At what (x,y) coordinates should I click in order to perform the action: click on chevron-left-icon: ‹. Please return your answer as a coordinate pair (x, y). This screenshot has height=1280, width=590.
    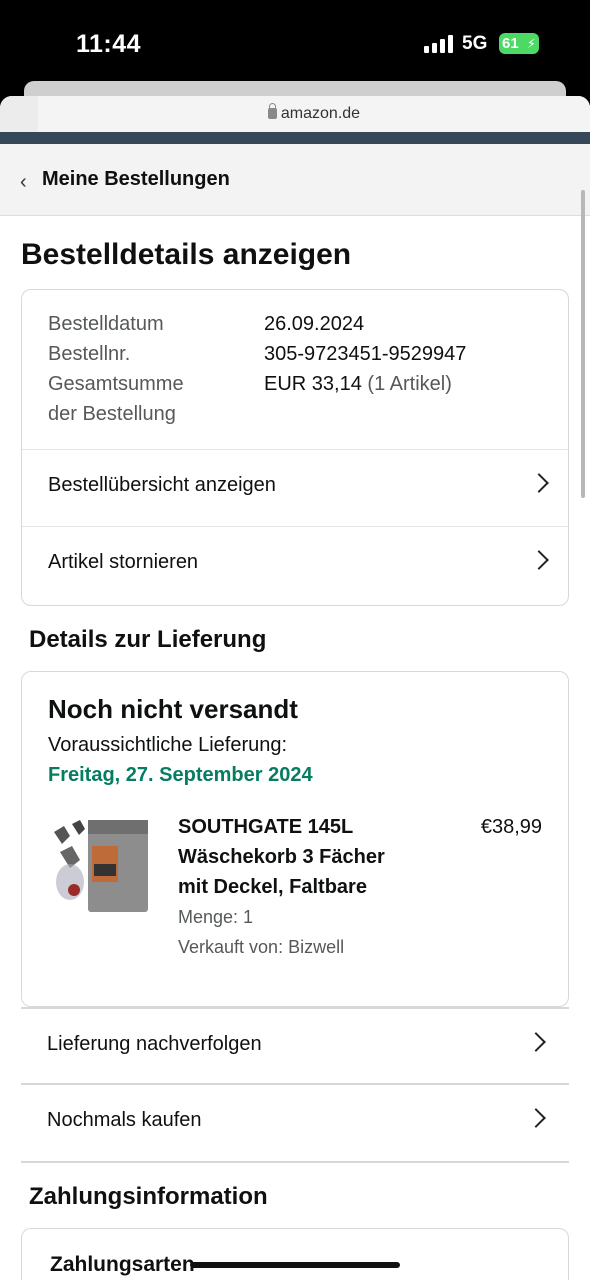
    Looking at the image, I should click on (23, 182).